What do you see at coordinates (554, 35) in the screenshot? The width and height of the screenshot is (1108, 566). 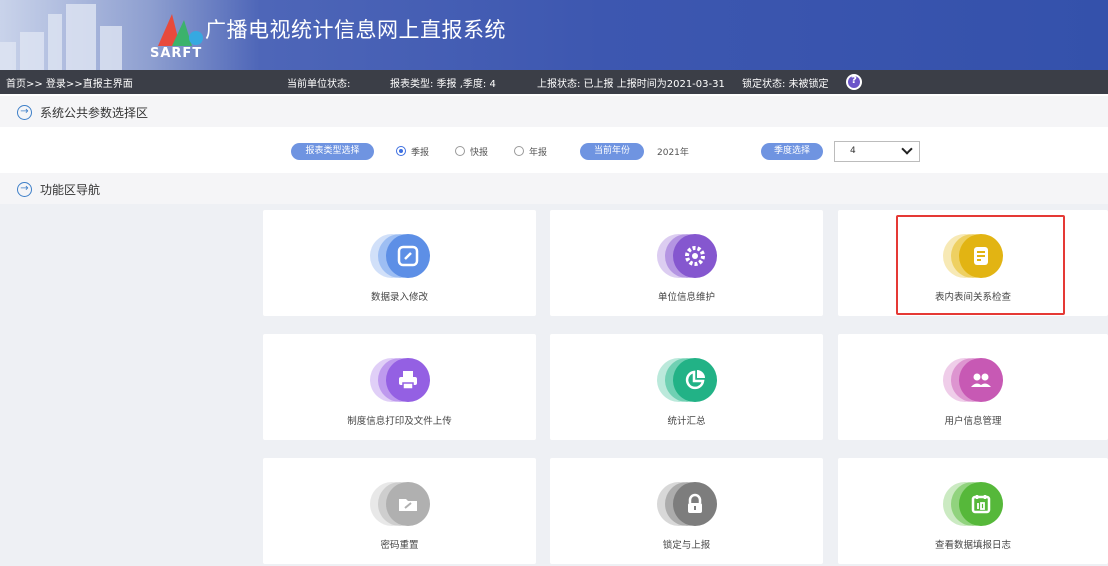 I see `header-banner: SARFT 广播电视统计信息网上直报系统` at bounding box center [554, 35].